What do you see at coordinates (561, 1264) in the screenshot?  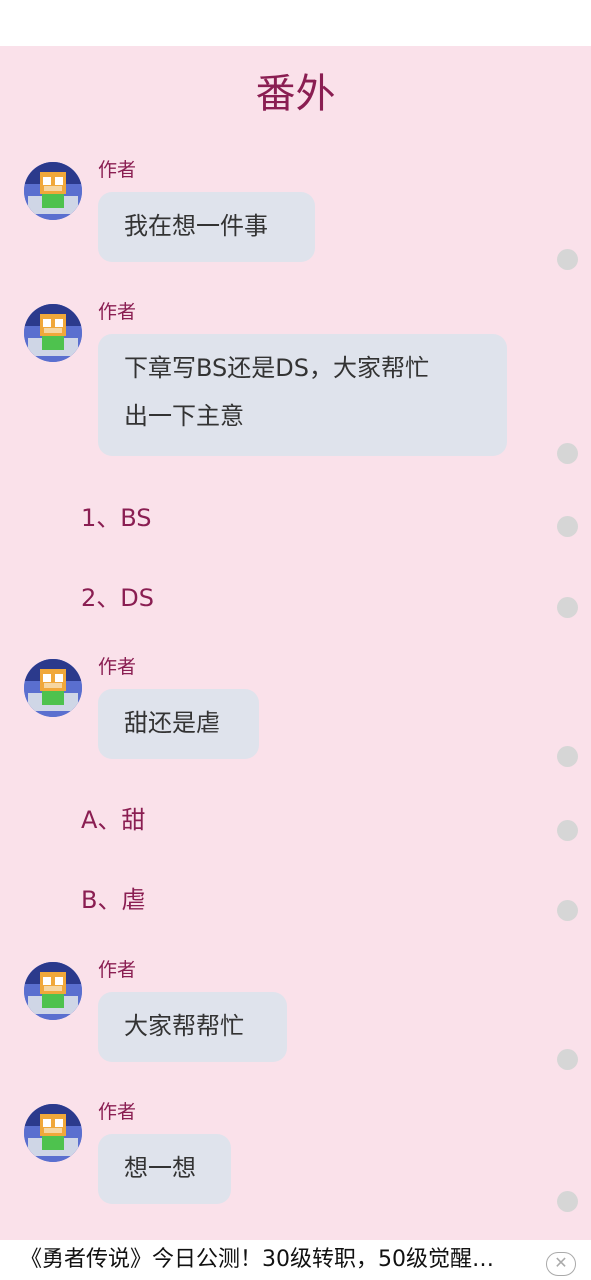 I see `close-icon: ✕` at bounding box center [561, 1264].